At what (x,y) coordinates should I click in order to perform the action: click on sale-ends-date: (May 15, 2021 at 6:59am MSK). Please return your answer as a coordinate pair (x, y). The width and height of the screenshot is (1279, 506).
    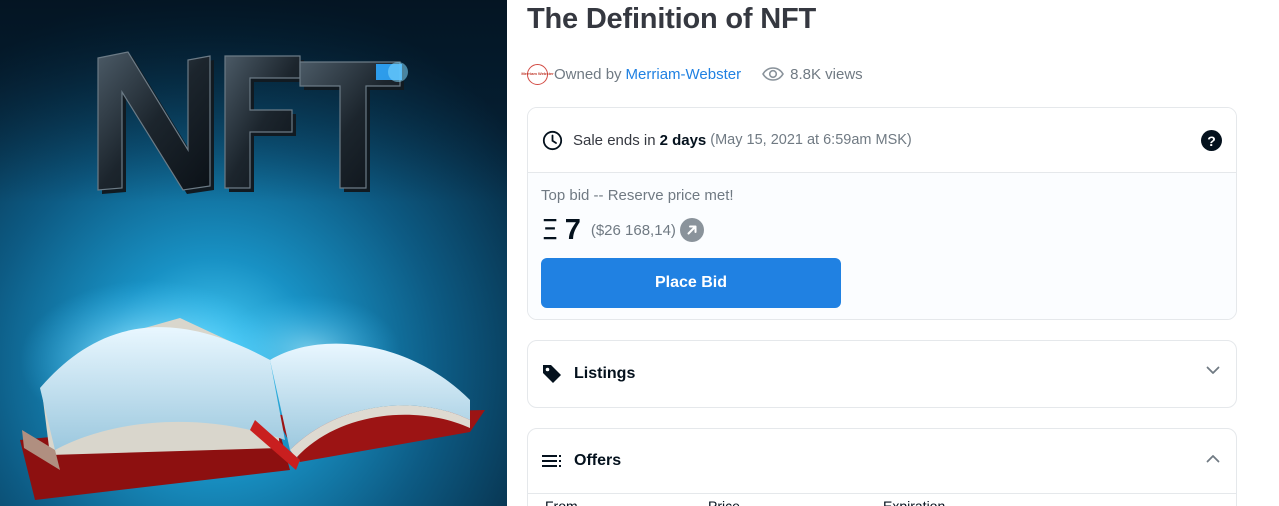
    Looking at the image, I should click on (811, 140).